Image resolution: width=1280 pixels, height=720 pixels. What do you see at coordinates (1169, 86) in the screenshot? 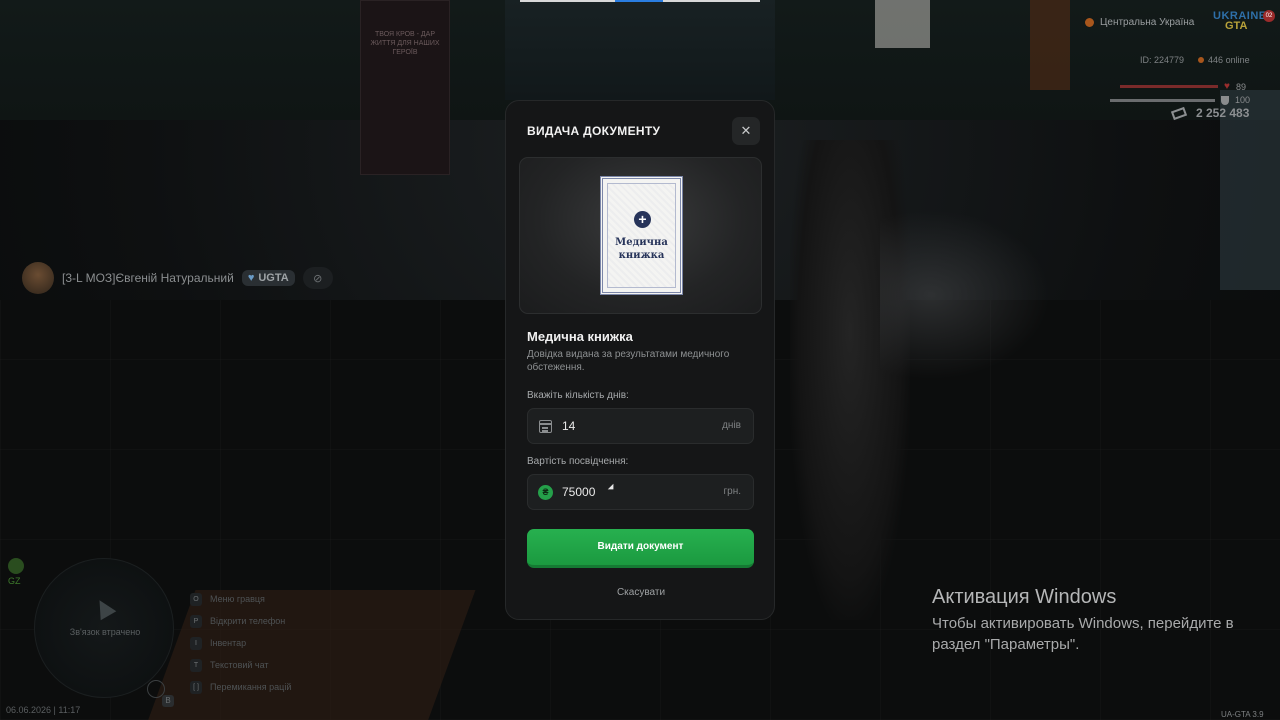
I see `health-bar` at bounding box center [1169, 86].